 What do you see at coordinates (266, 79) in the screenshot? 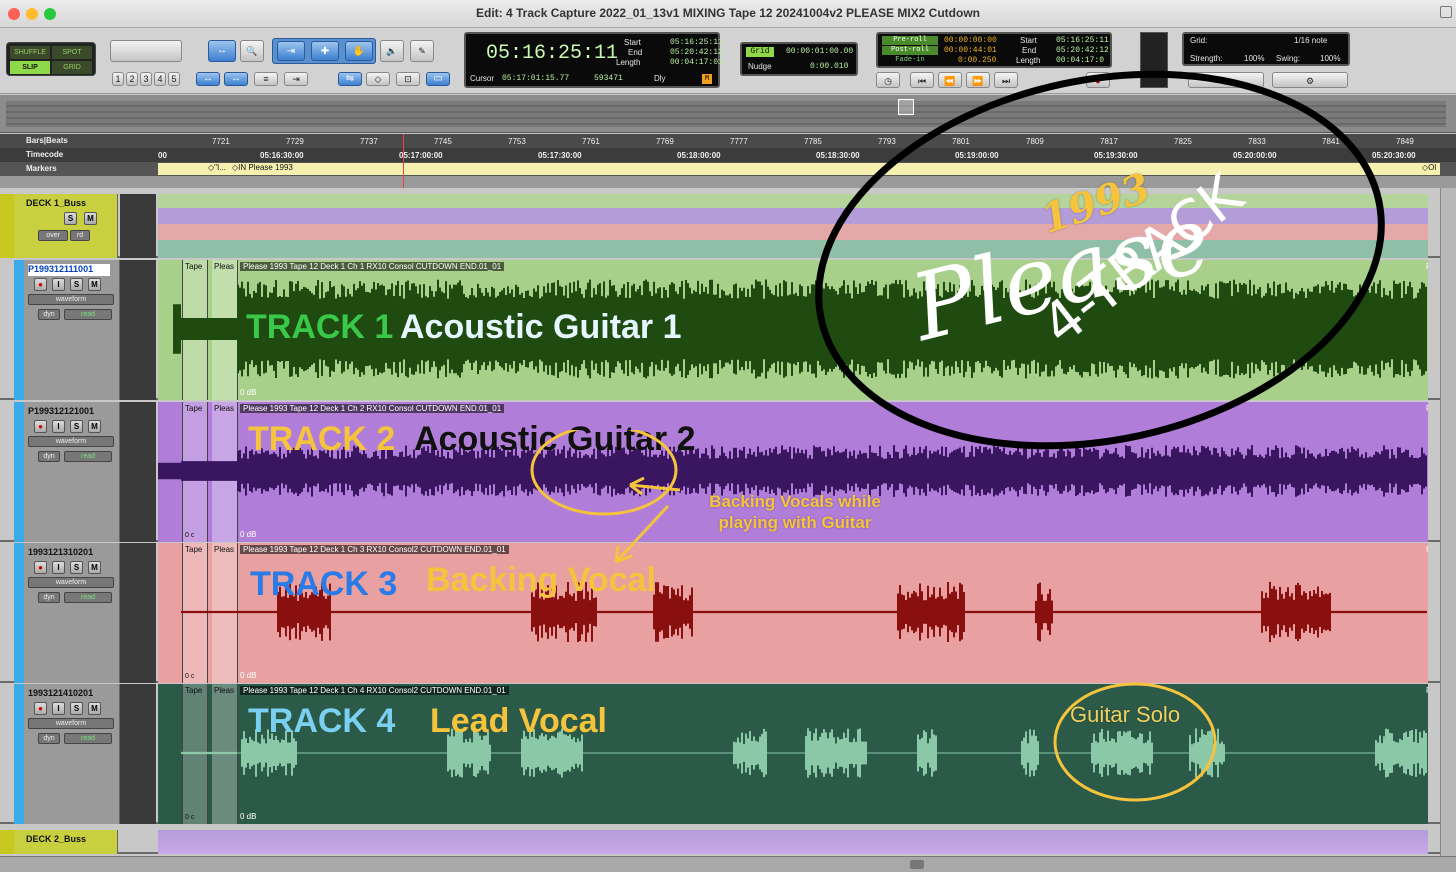
I see `insertion-follows-icon: ≡` at bounding box center [266, 79].